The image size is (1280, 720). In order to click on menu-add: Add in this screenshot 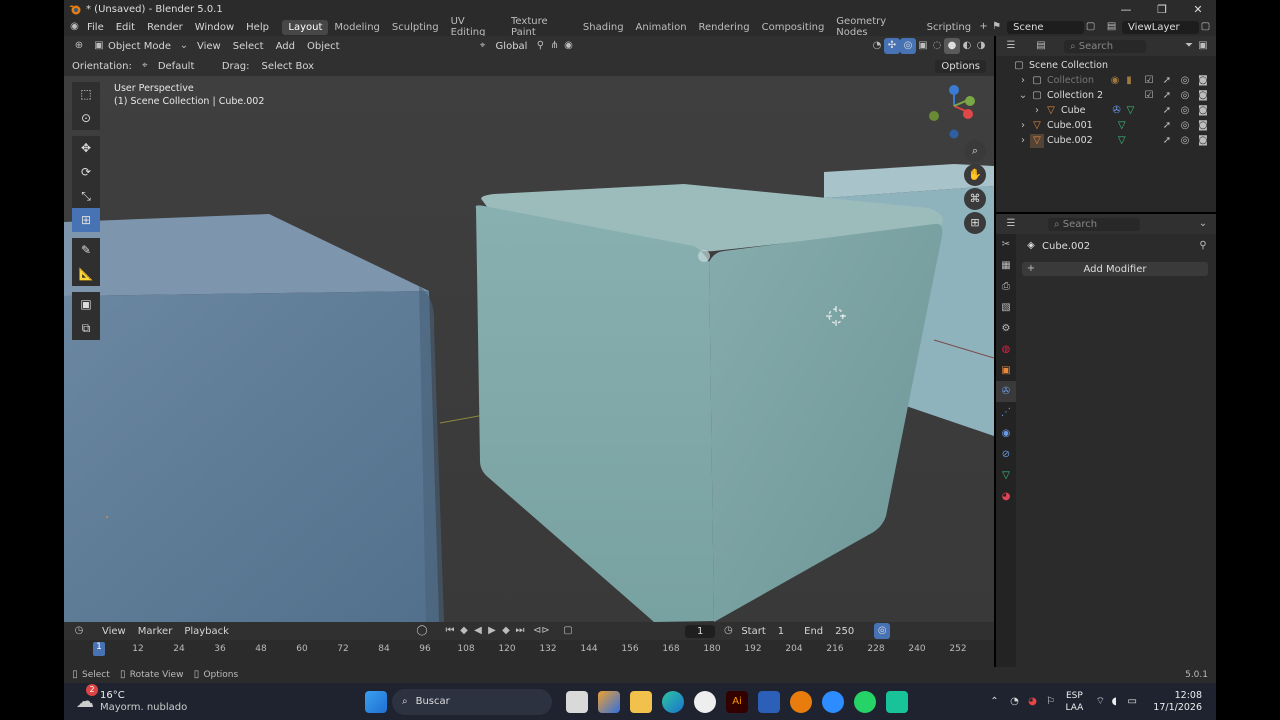, I will do `click(285, 46)`.